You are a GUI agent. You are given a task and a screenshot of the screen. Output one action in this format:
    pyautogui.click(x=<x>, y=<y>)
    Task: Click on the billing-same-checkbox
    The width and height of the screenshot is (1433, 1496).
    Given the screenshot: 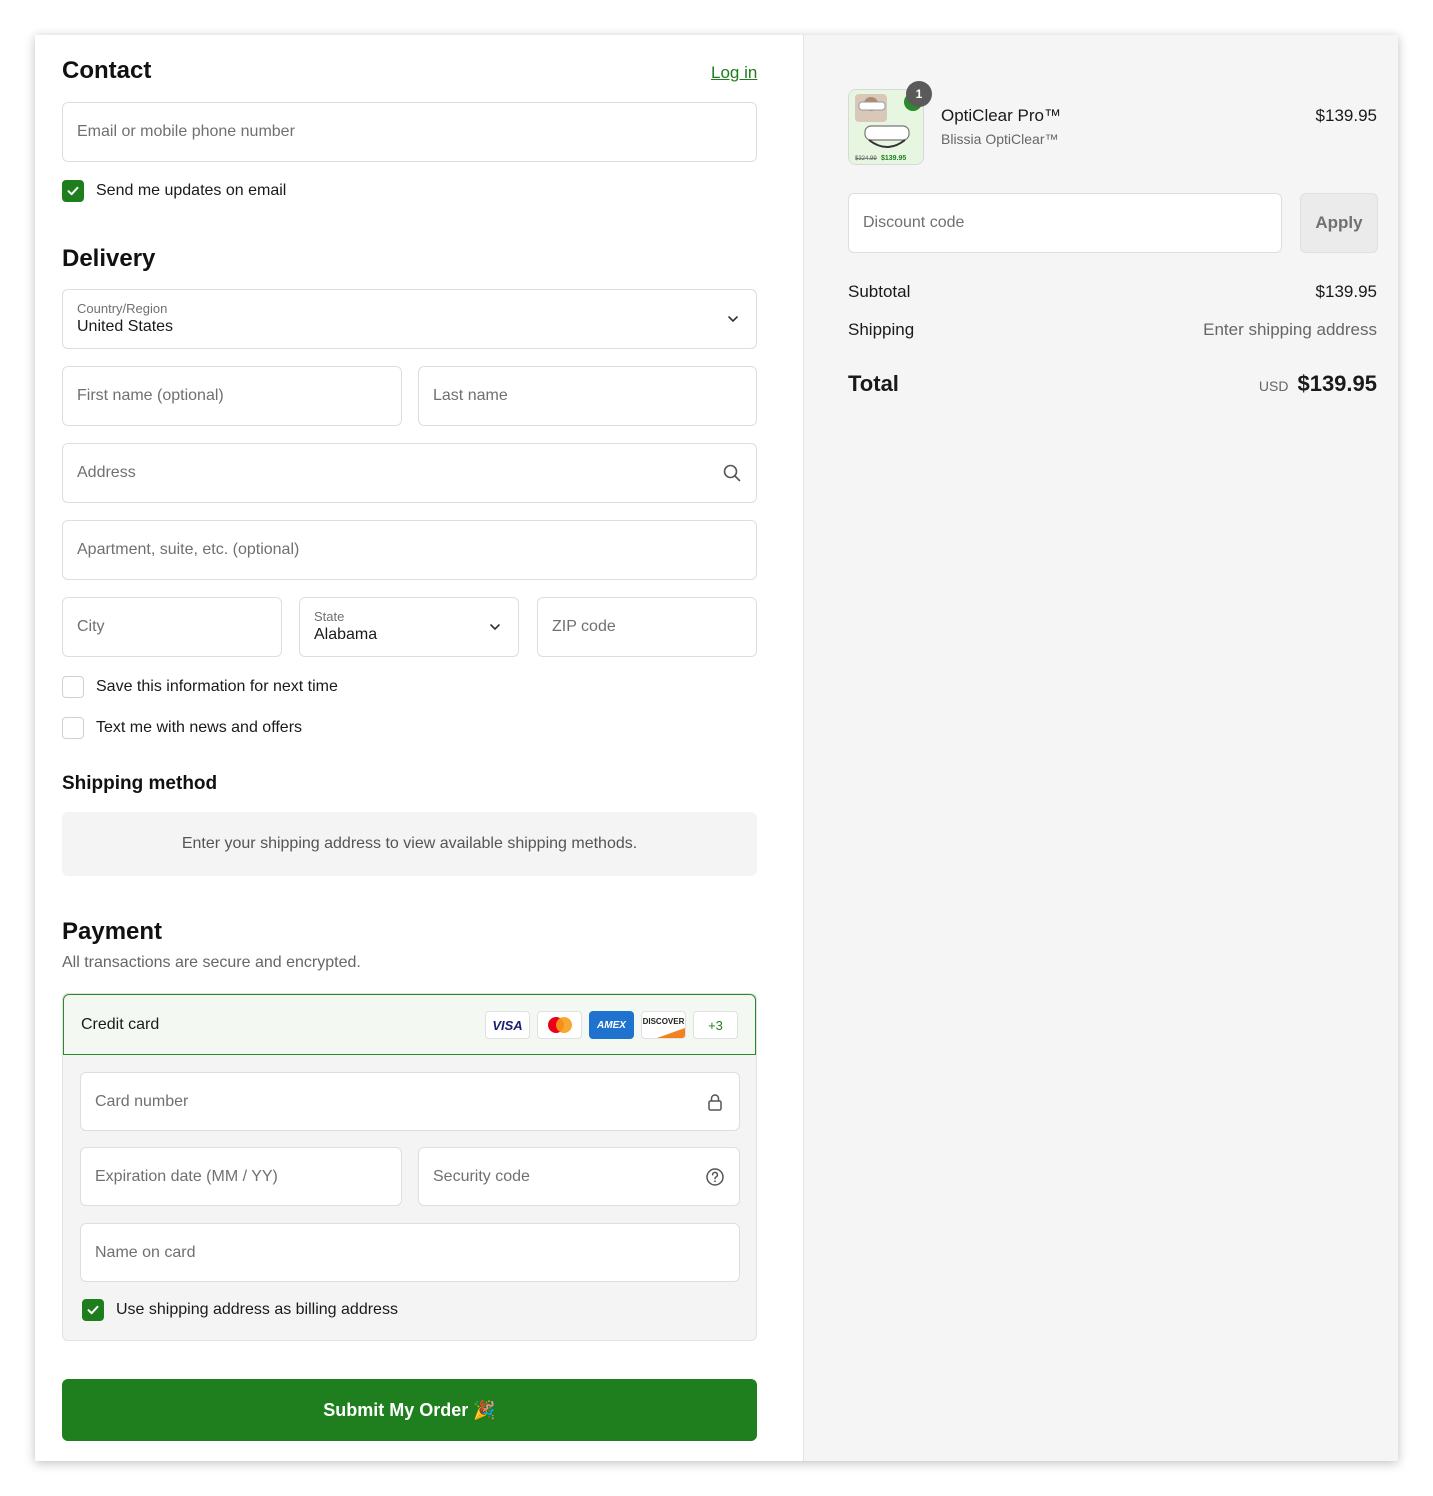 What is the action you would take?
    pyautogui.click(x=93, y=1310)
    